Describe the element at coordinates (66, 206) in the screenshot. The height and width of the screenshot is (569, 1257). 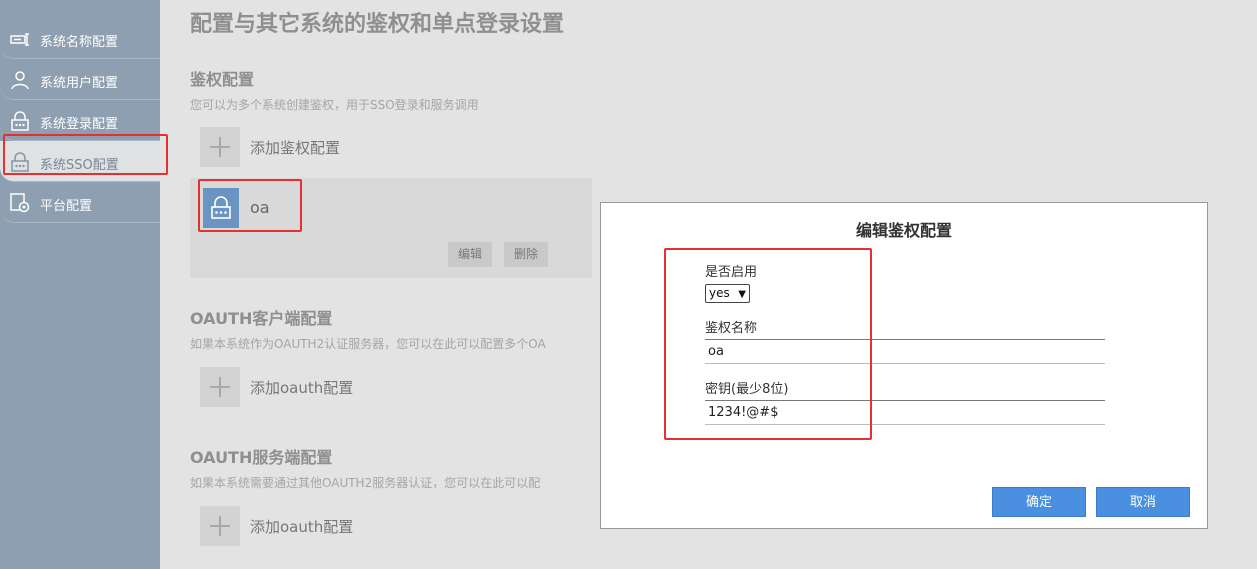
I see `sidebar-item-label: 平台配置` at that location.